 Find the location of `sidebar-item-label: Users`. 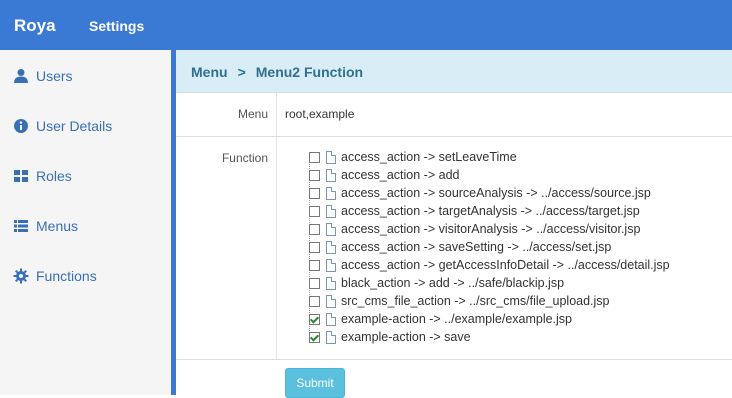

sidebar-item-label: Users is located at coordinates (54, 76).